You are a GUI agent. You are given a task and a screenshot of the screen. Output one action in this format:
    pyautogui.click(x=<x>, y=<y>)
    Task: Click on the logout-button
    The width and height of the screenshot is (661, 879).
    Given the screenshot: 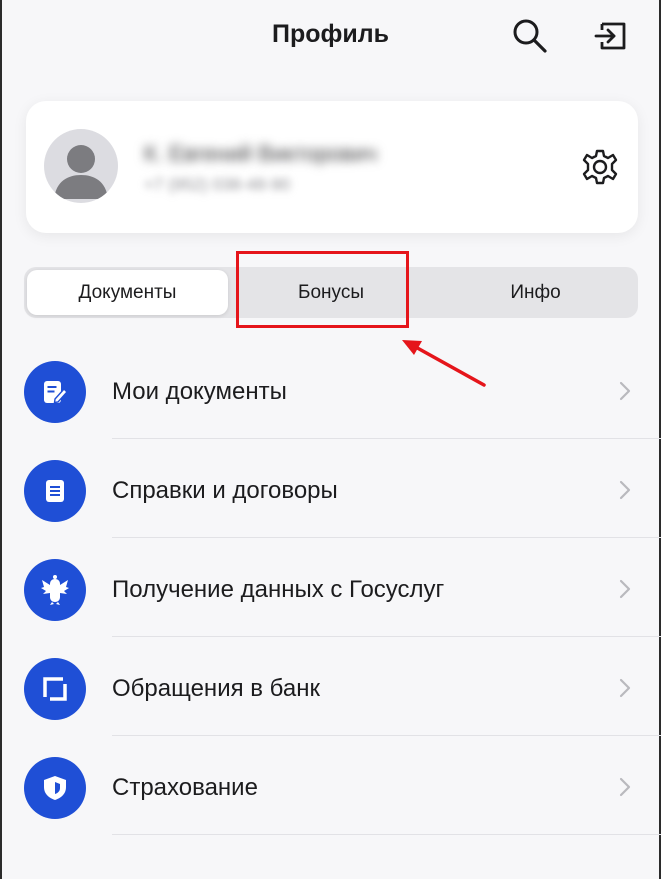 What is the action you would take?
    pyautogui.click(x=612, y=36)
    